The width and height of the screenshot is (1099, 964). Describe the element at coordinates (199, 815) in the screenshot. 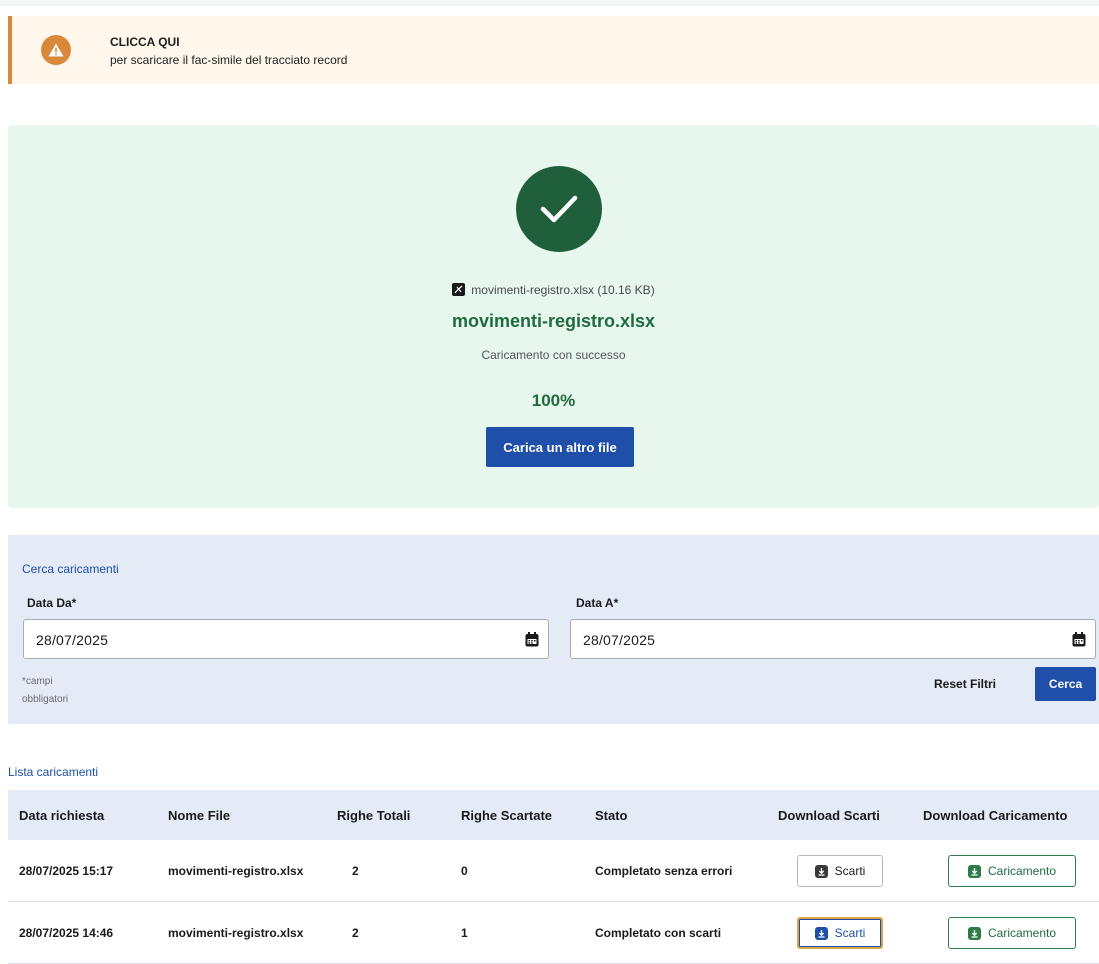

I see `column-header: Nome File` at that location.